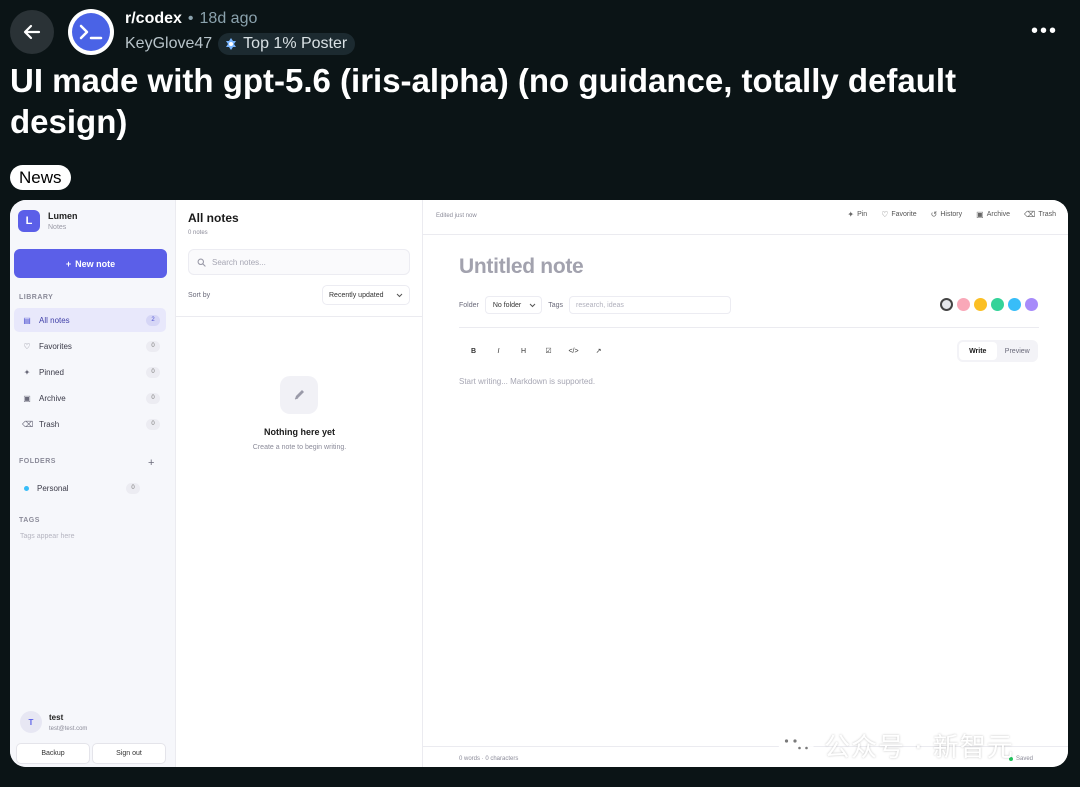 The width and height of the screenshot is (1080, 787). I want to click on action-label: Pin, so click(862, 214).